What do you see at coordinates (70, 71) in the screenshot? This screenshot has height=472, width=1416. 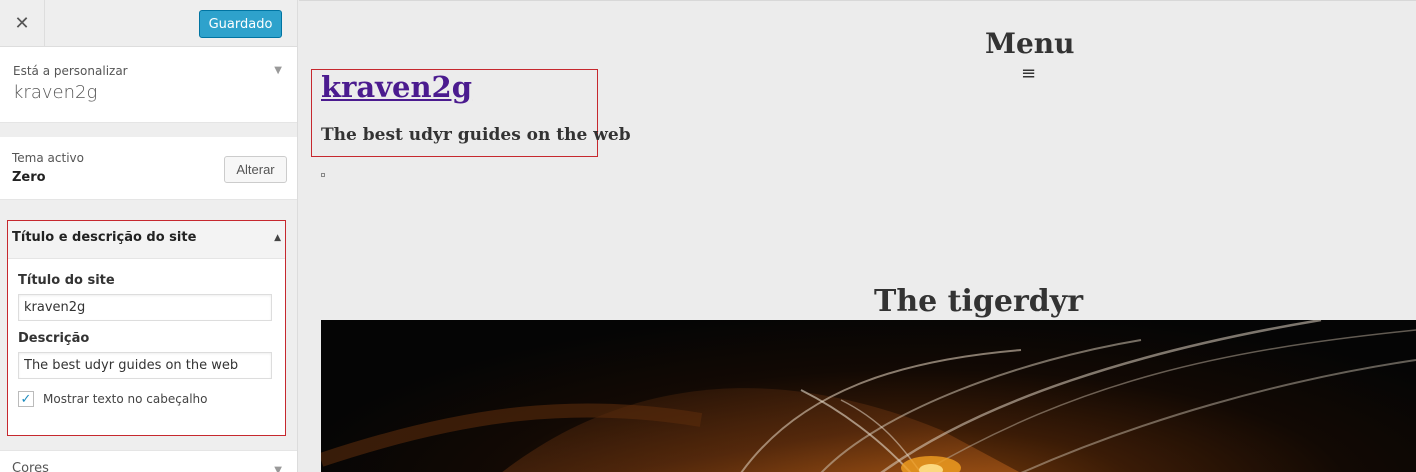 I see `customizing-label: Está a personalizar` at bounding box center [70, 71].